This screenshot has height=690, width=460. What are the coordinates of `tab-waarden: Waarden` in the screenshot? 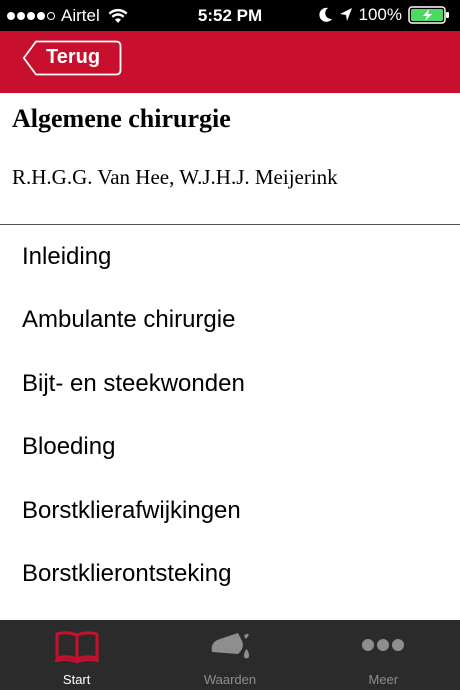 It's located at (229, 655).